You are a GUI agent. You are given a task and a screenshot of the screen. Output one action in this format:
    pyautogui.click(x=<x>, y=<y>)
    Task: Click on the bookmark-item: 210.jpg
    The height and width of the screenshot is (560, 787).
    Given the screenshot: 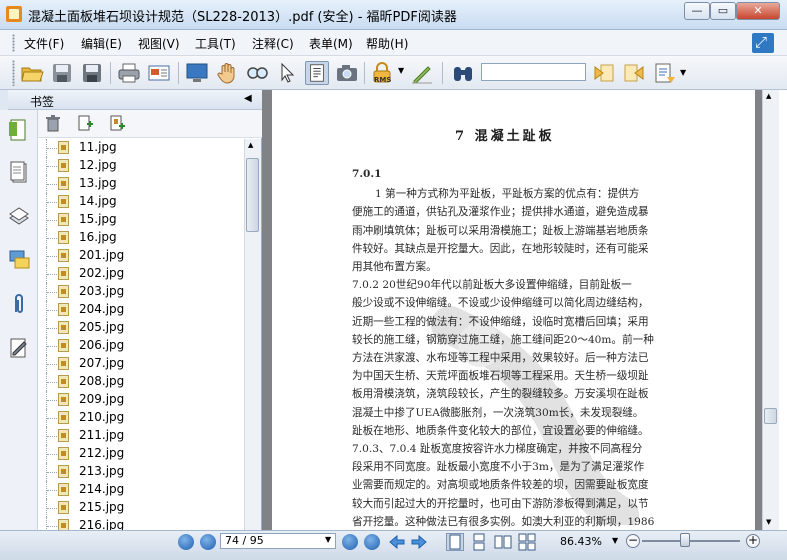 What is the action you would take?
    pyautogui.click(x=141, y=418)
    